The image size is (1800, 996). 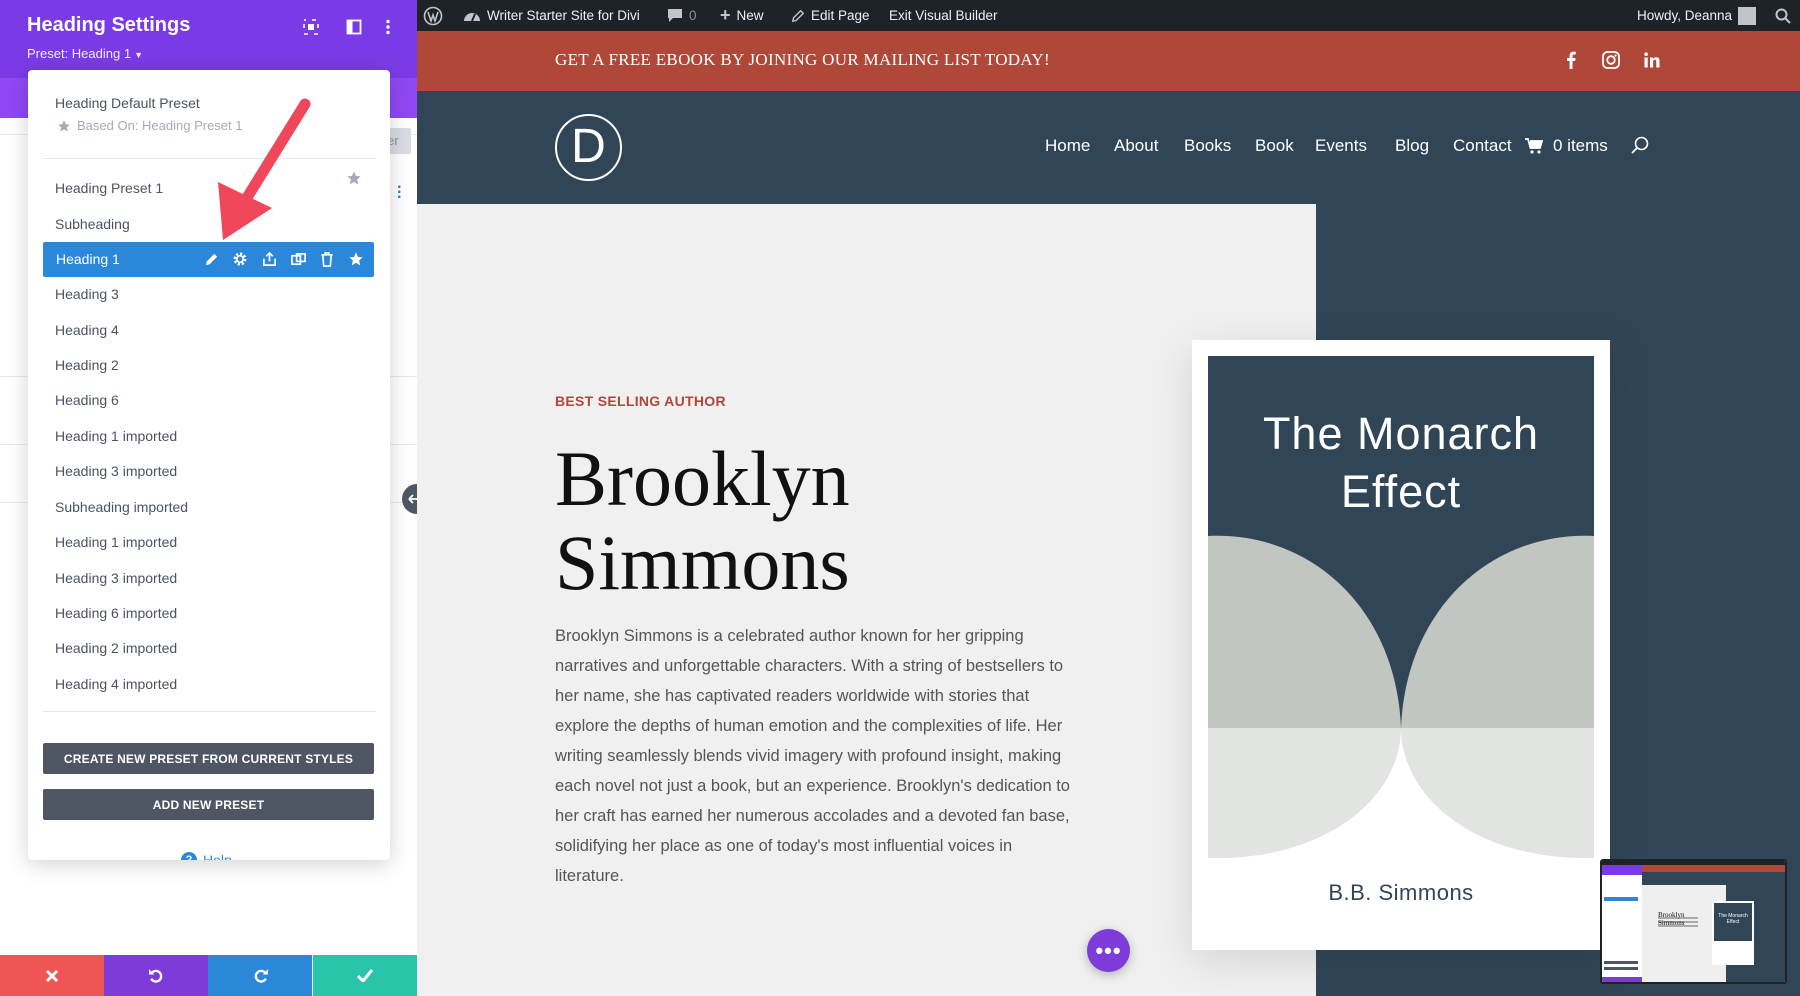 What do you see at coordinates (1652, 60) in the screenshot?
I see `linkedin-icon` at bounding box center [1652, 60].